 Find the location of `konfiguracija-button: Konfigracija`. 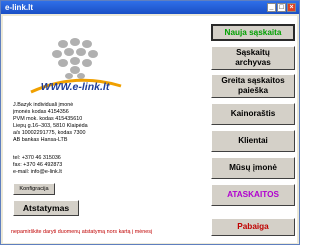

konfiguracija-button: Konfigracija is located at coordinates (34, 189).